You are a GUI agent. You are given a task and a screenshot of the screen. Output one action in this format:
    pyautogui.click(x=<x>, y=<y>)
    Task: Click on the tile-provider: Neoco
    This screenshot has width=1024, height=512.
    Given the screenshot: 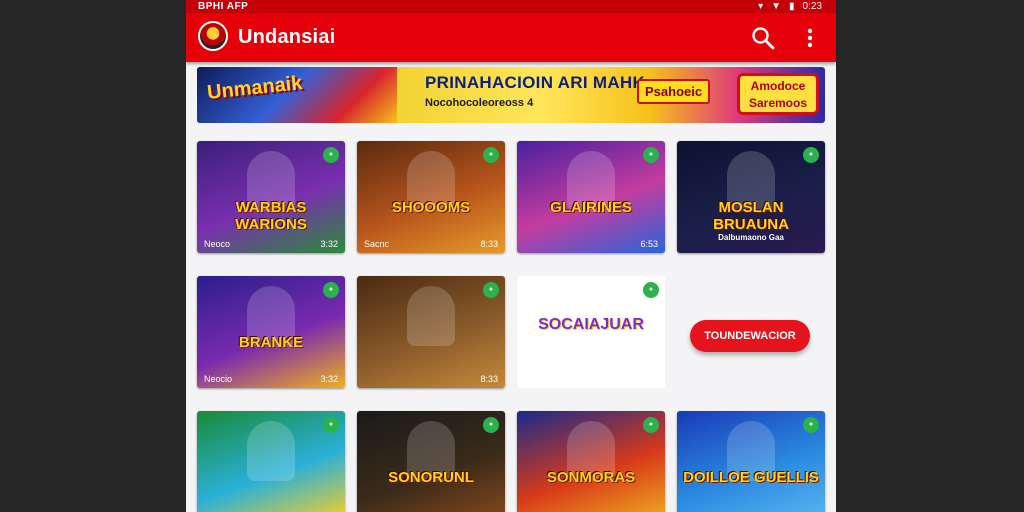 What is the action you would take?
    pyautogui.click(x=217, y=244)
    